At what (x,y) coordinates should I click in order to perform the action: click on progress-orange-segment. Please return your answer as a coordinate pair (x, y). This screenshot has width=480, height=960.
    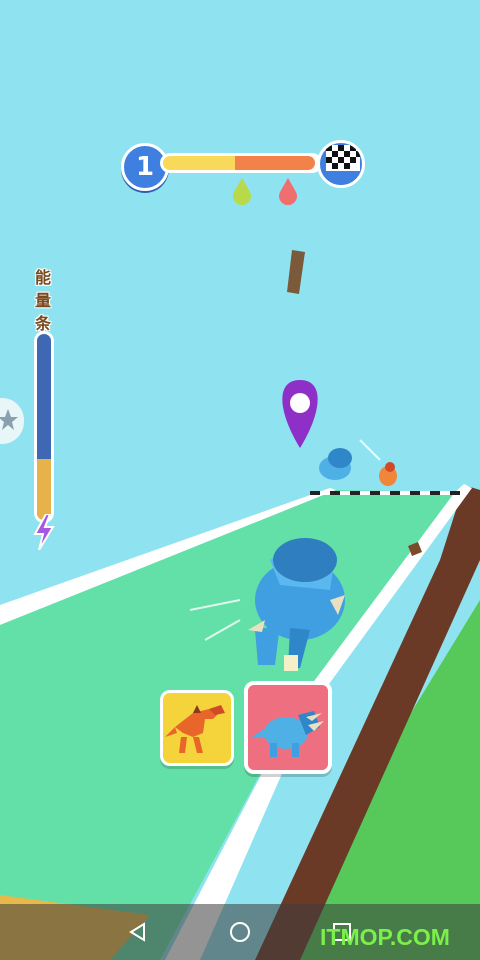
    Looking at the image, I should click on (275, 163).